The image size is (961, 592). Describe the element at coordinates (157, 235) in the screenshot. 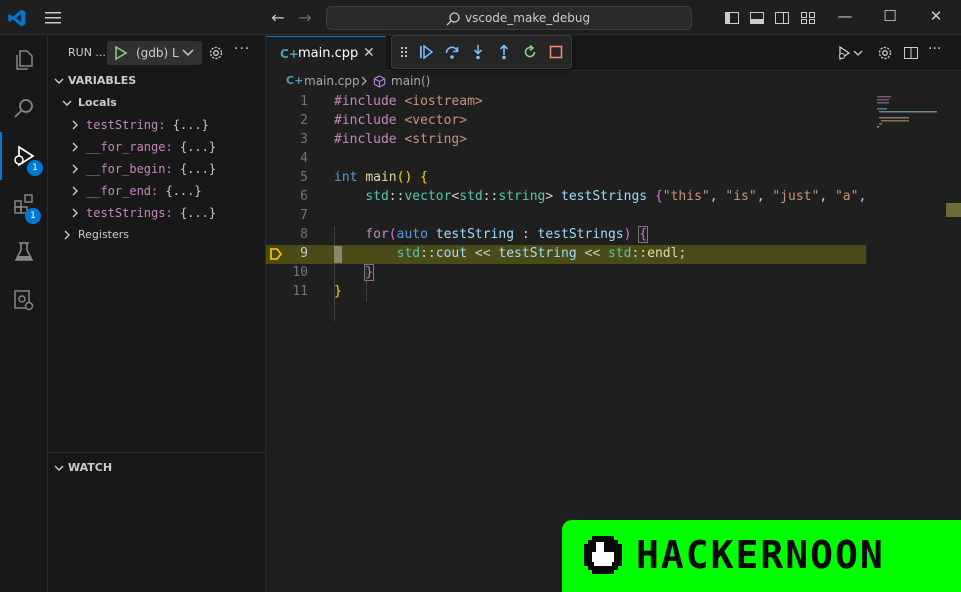

I see `registers-scope: Registers` at that location.